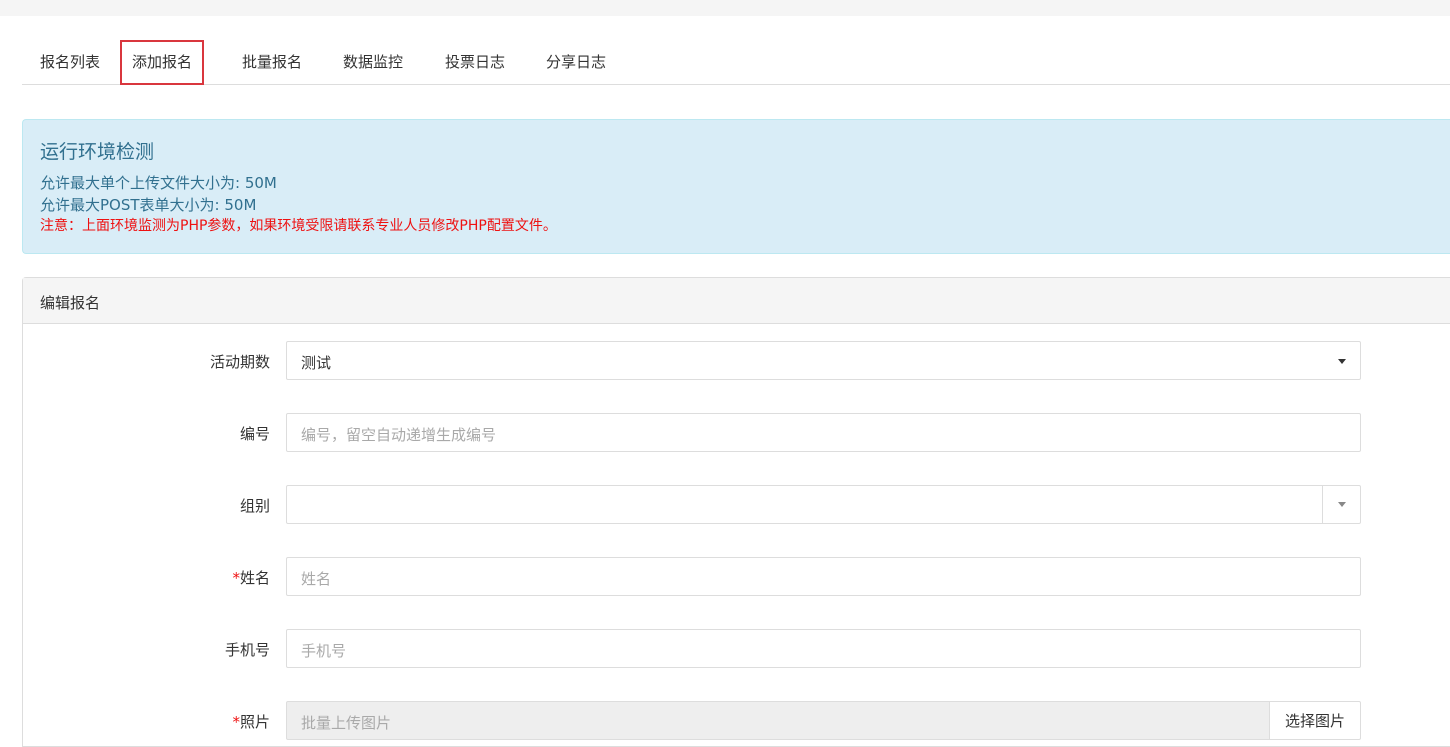 The width and height of the screenshot is (1450, 747). I want to click on name-input: 姓名, so click(823, 576).